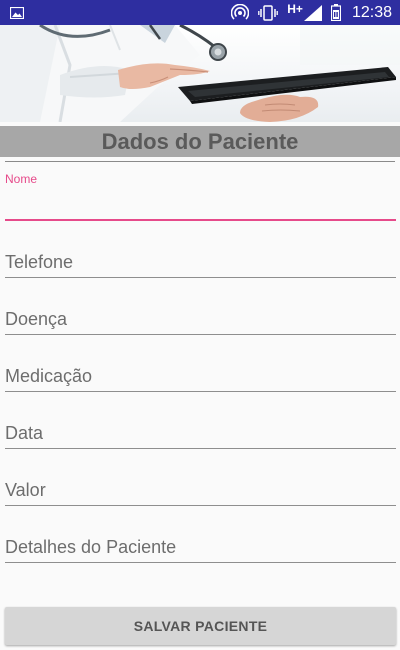  I want to click on page-title: Dados do Paciente, so click(200, 141).